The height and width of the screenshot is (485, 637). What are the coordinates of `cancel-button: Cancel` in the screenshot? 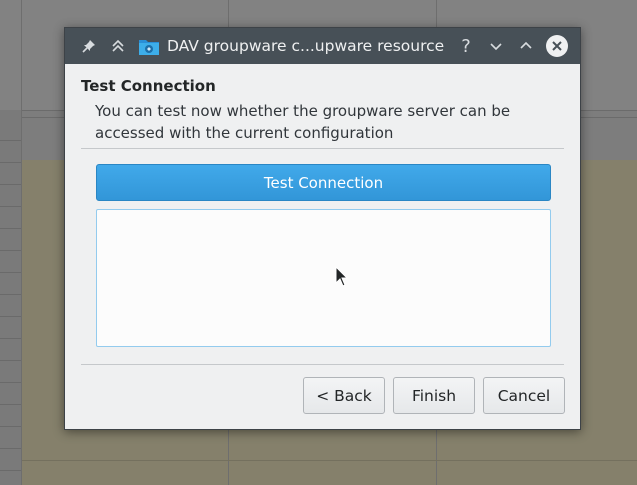 It's located at (524, 395).